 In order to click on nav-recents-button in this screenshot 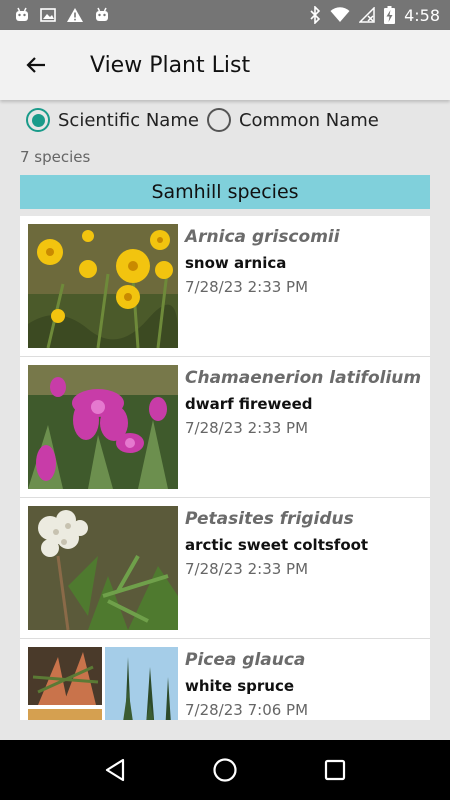, I will do `click(335, 770)`.